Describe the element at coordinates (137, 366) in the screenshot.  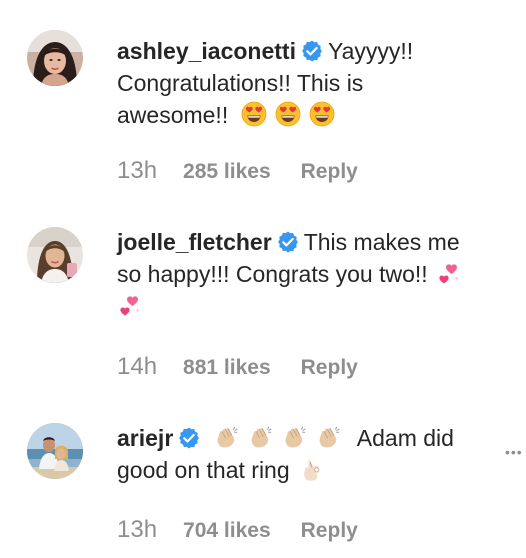
I see `comment-time: 14h` at that location.